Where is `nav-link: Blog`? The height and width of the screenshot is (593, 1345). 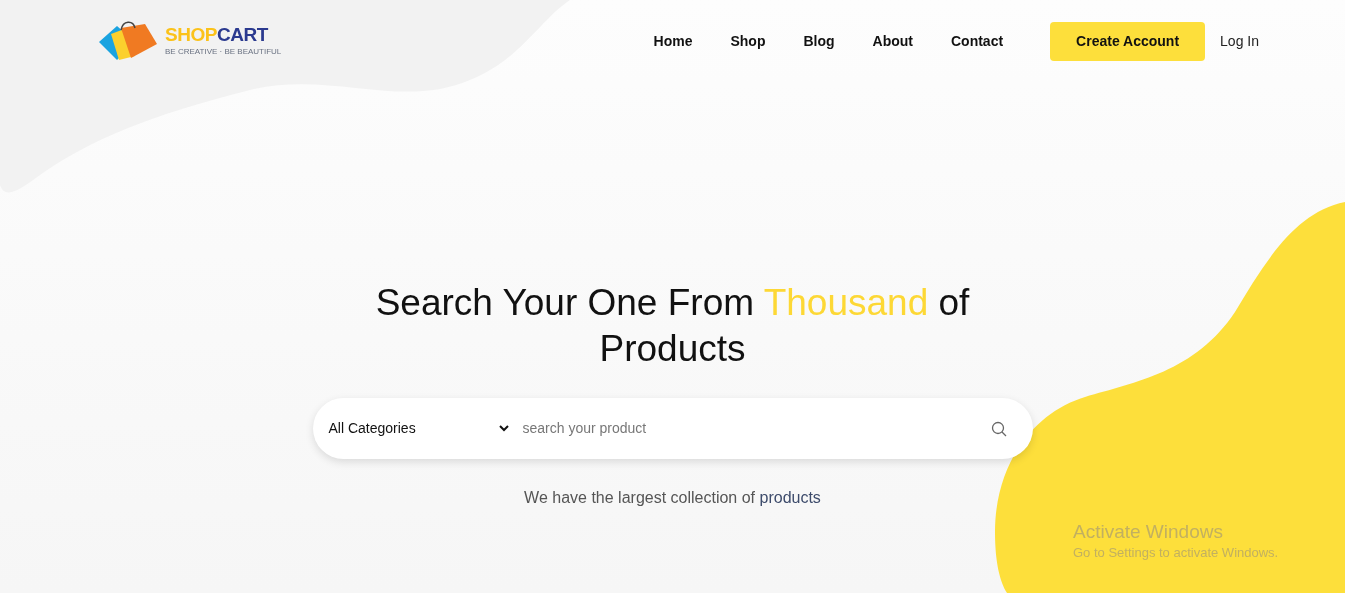 nav-link: Blog is located at coordinates (819, 41).